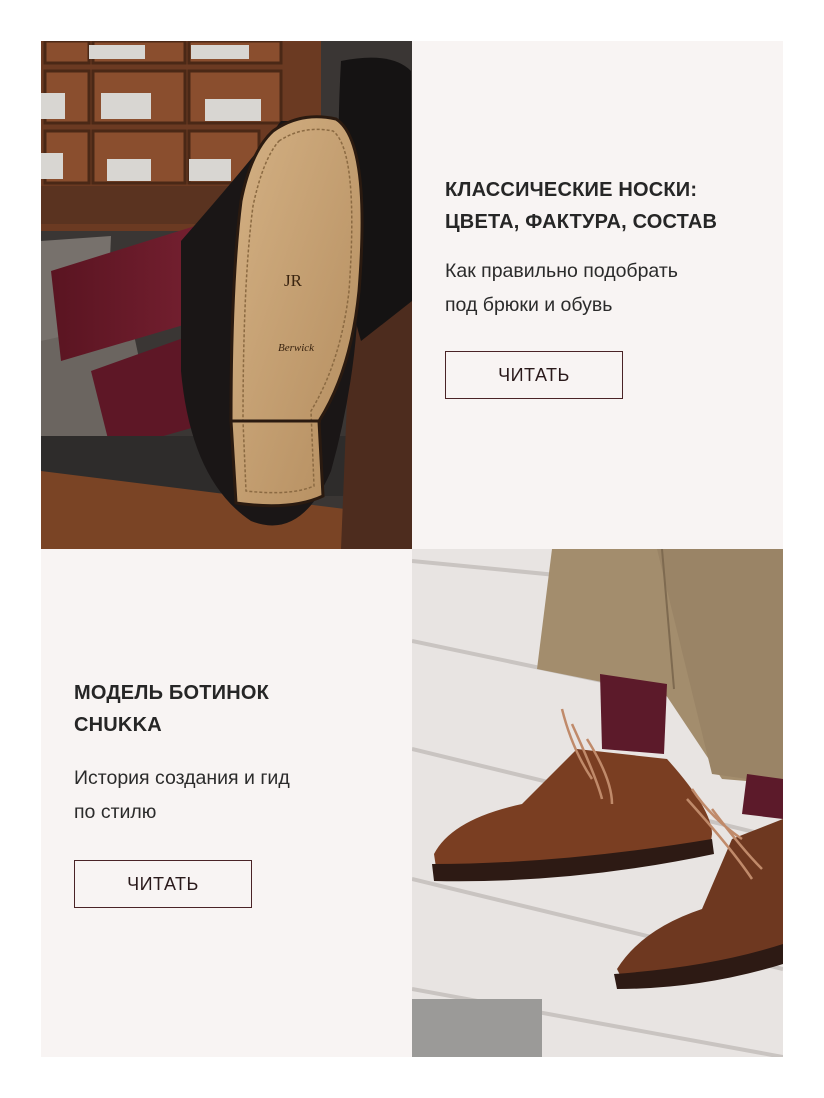 This screenshot has width=824, height=1098. Describe the element at coordinates (115, 812) in the screenshot. I see `subtitle-line: по стилю` at that location.